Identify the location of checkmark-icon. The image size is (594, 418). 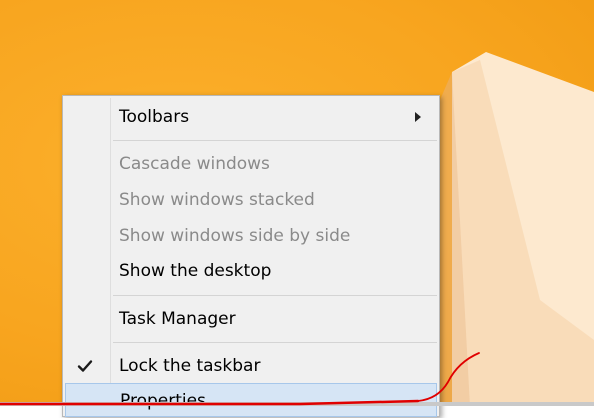
(85, 366).